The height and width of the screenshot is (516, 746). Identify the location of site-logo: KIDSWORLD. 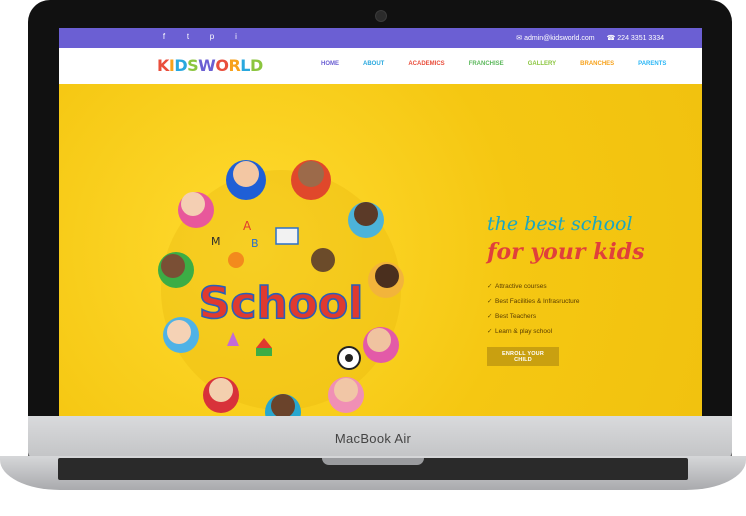
(210, 65).